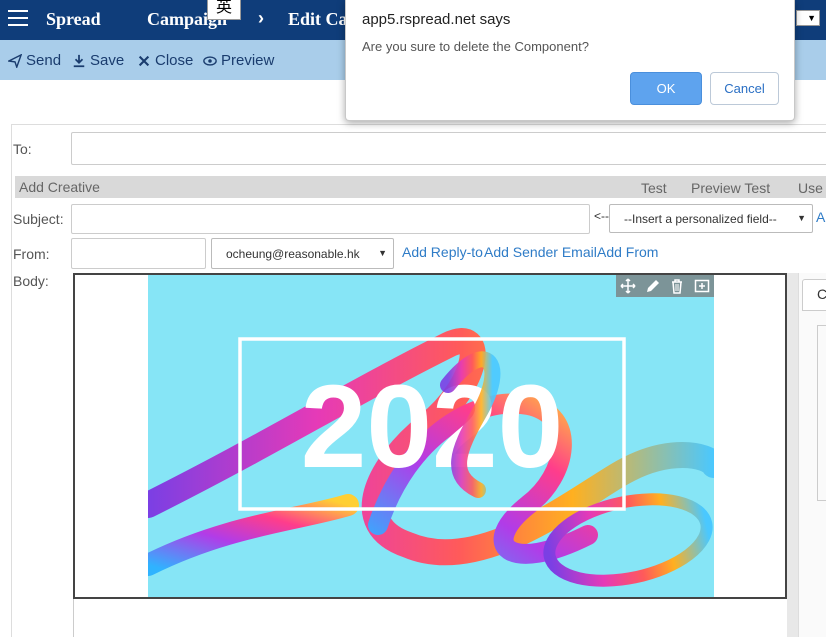 Image resolution: width=826 pixels, height=637 pixels. What do you see at coordinates (73, 19) in the screenshot?
I see `brand-label: Spread` at bounding box center [73, 19].